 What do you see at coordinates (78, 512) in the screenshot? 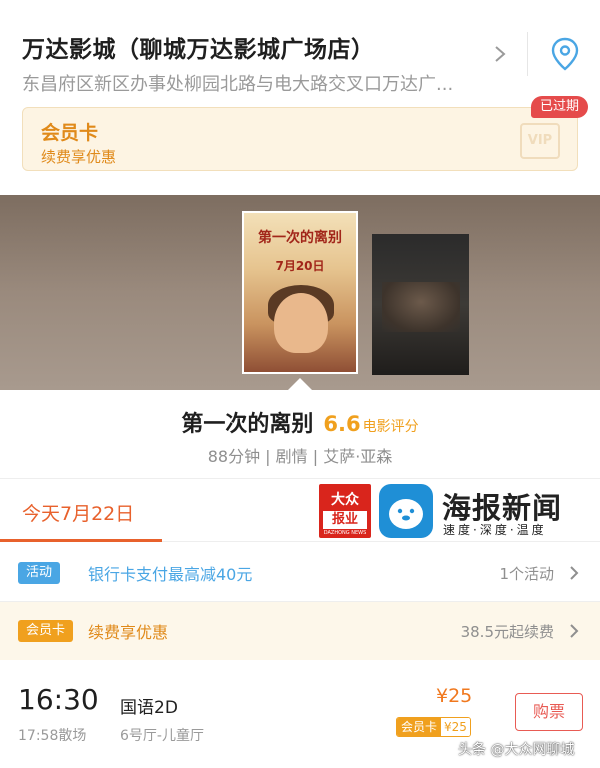
I see `tab-today: 今天7月22日` at bounding box center [78, 512].